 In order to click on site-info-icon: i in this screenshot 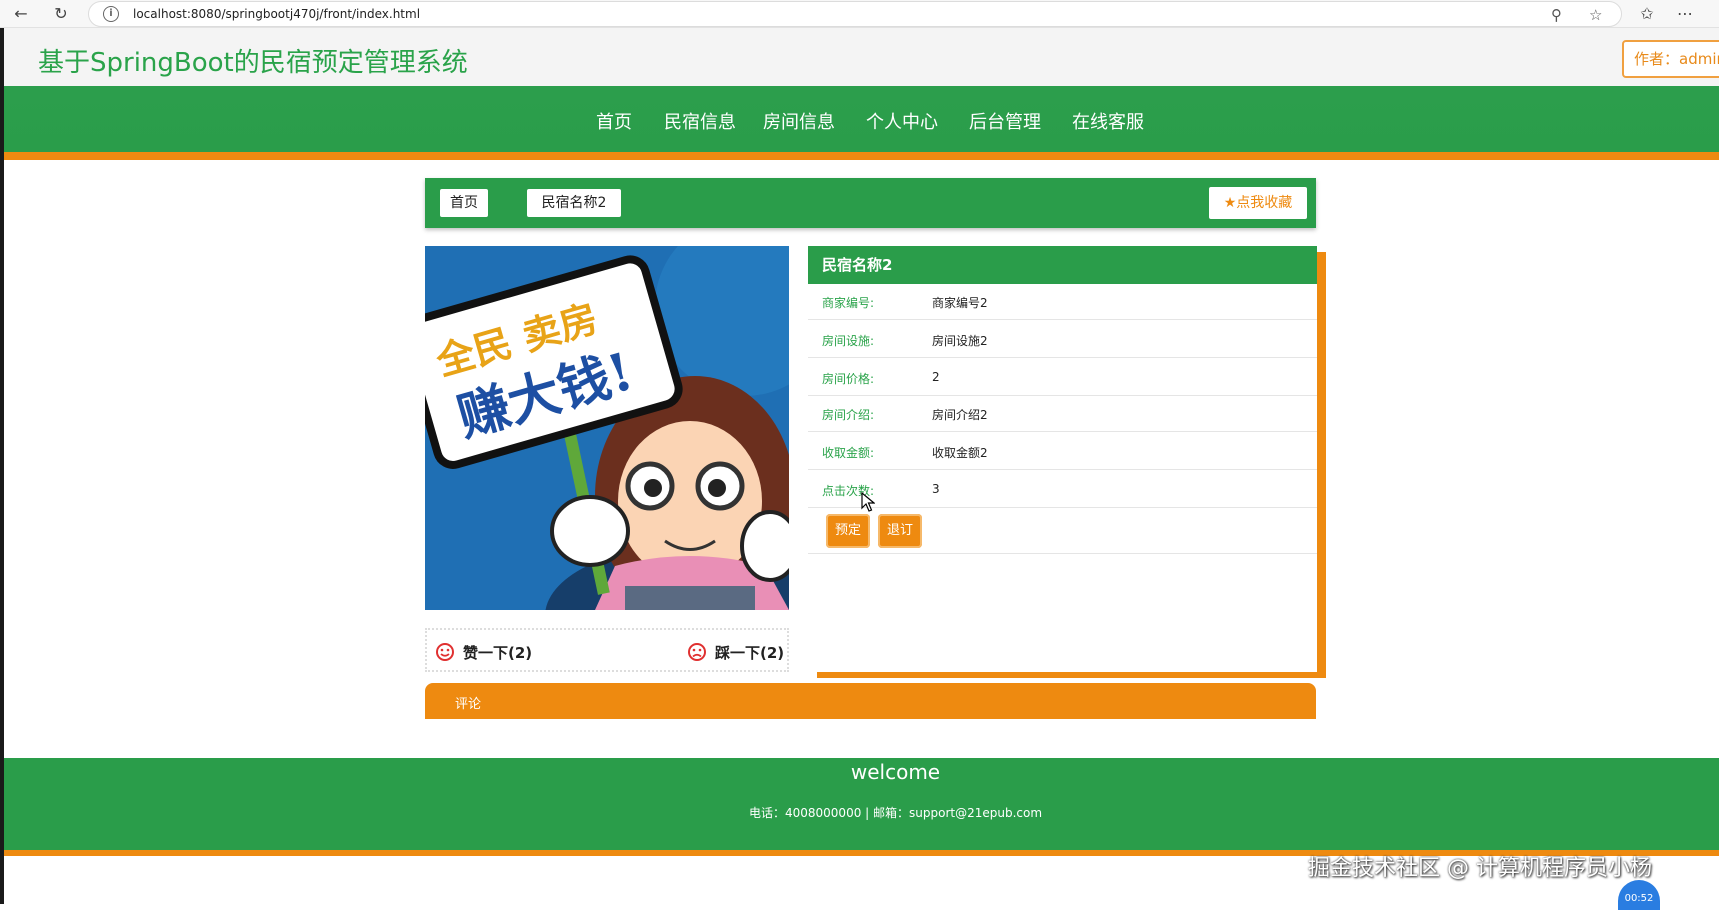, I will do `click(111, 14)`.